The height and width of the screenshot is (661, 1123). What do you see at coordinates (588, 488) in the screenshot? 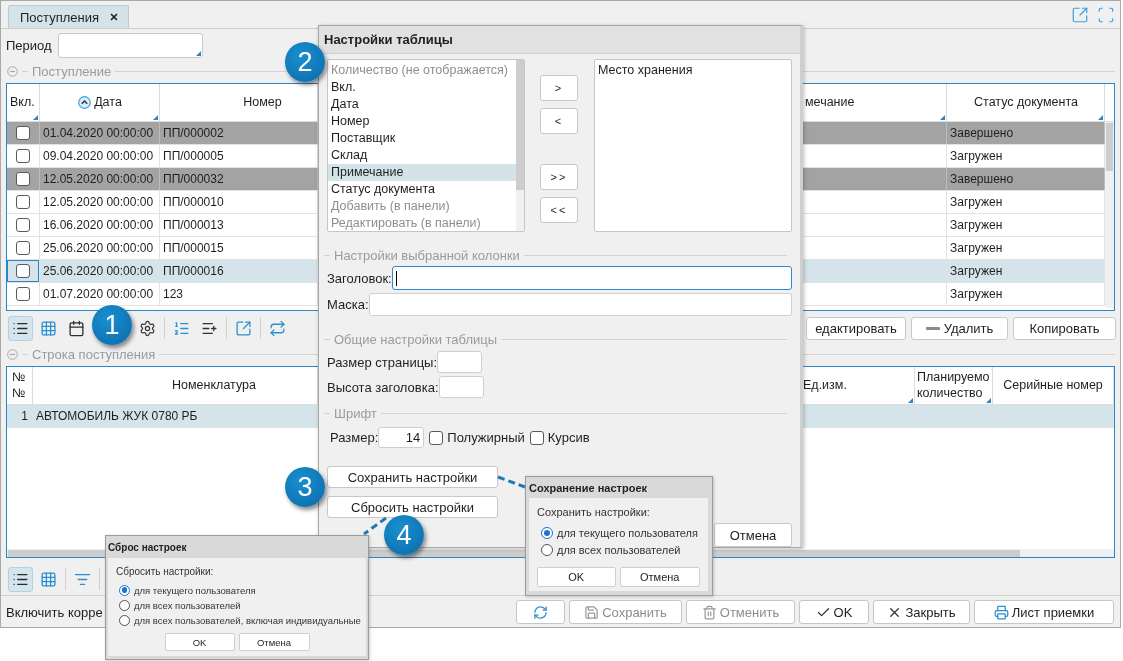
I see `popup-title: Сохранение настроек` at bounding box center [588, 488].